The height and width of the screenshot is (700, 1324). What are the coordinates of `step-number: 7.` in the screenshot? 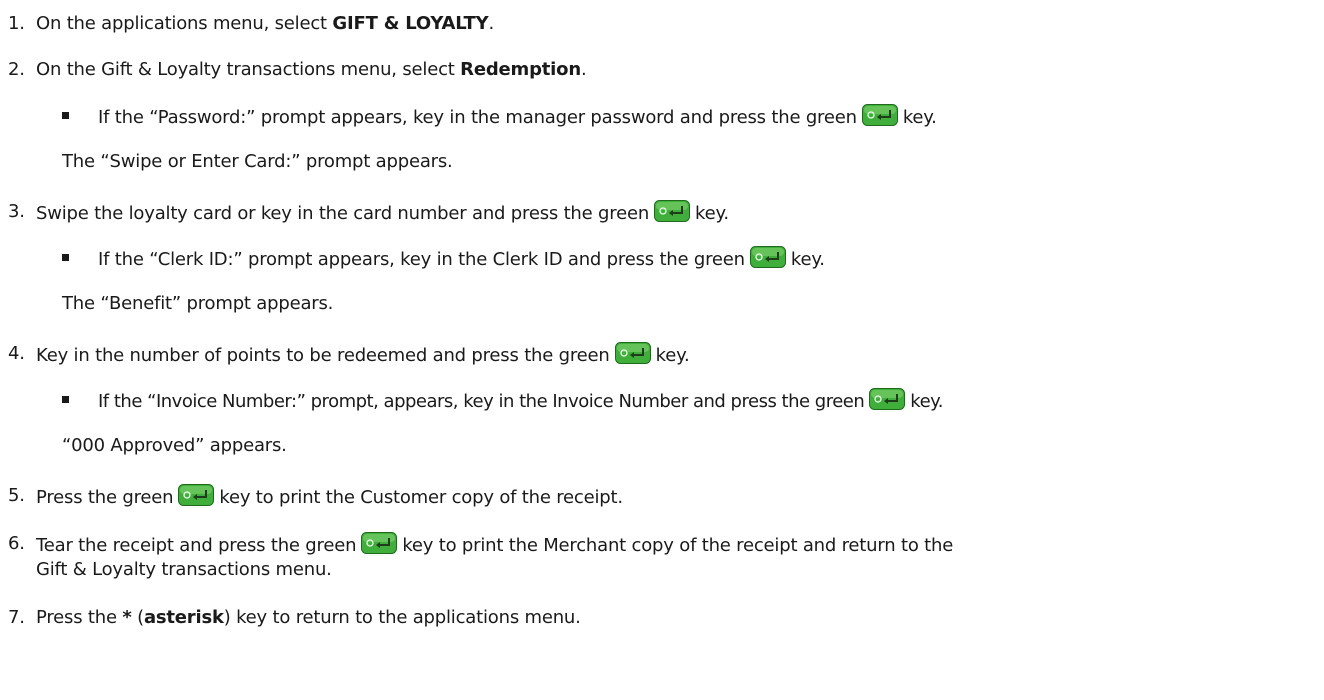 It's located at (16, 617).